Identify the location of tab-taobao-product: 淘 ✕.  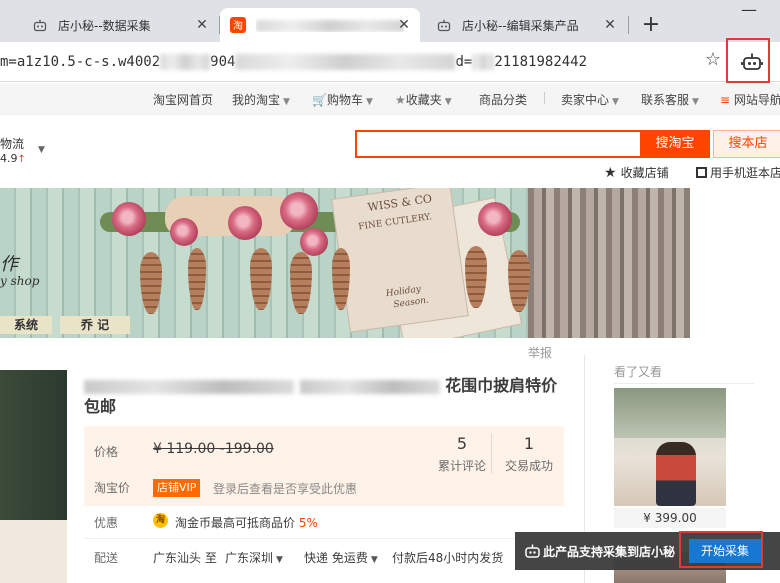
(320, 25).